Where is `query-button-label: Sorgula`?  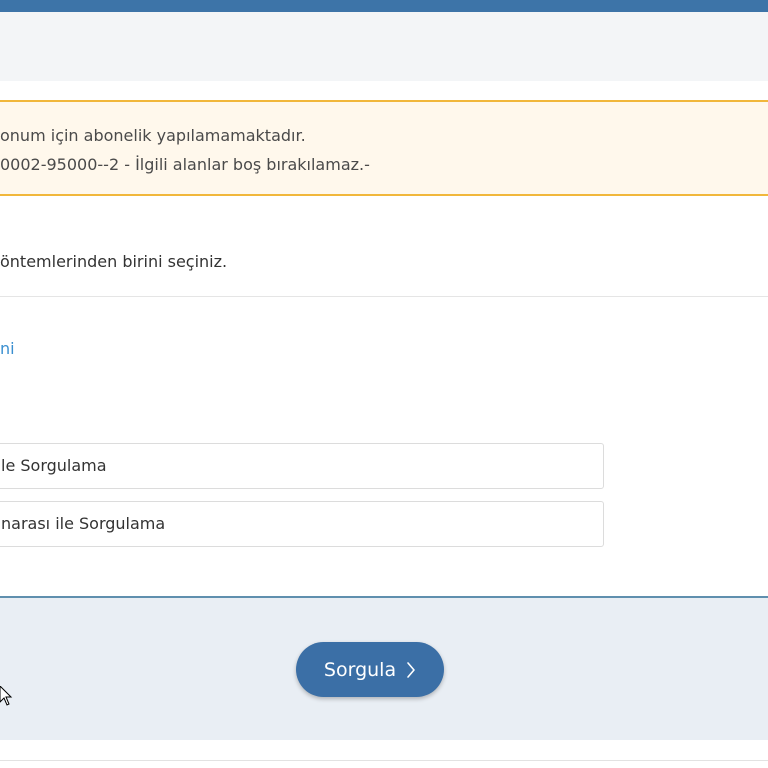 query-button-label: Sorgula is located at coordinates (360, 669).